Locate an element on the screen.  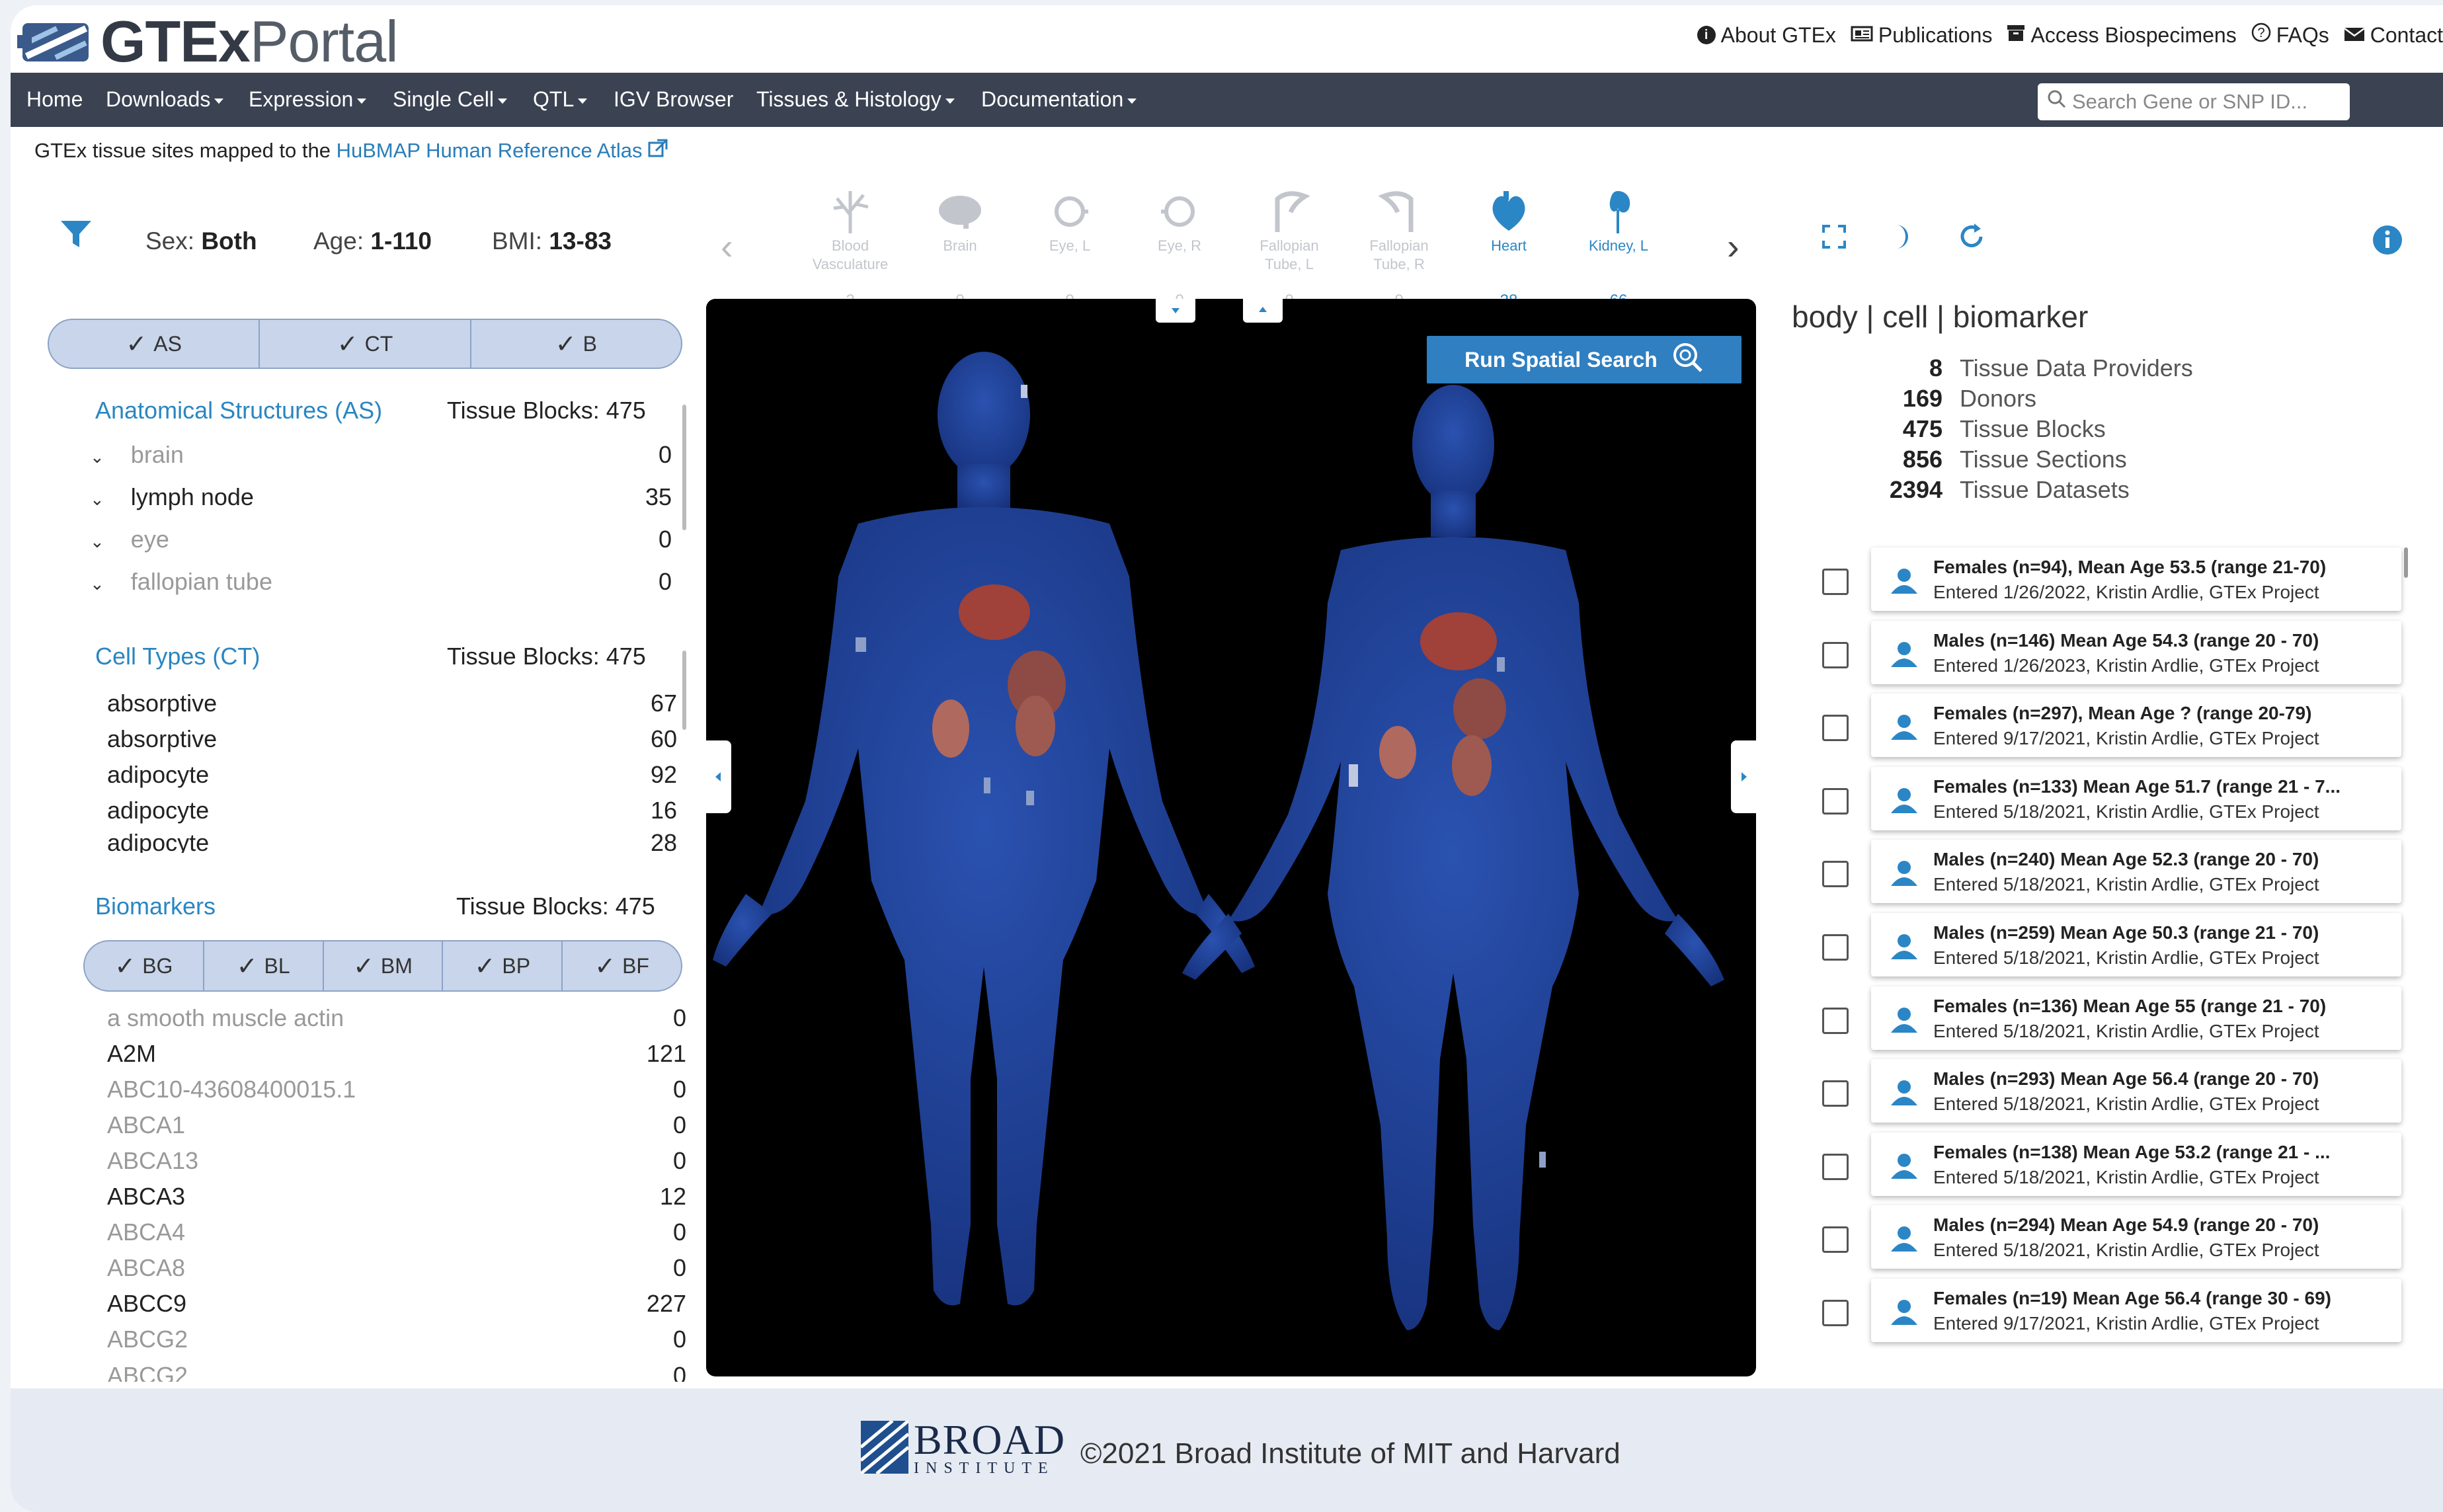
filter-funnel-icon is located at coordinates (76, 234).